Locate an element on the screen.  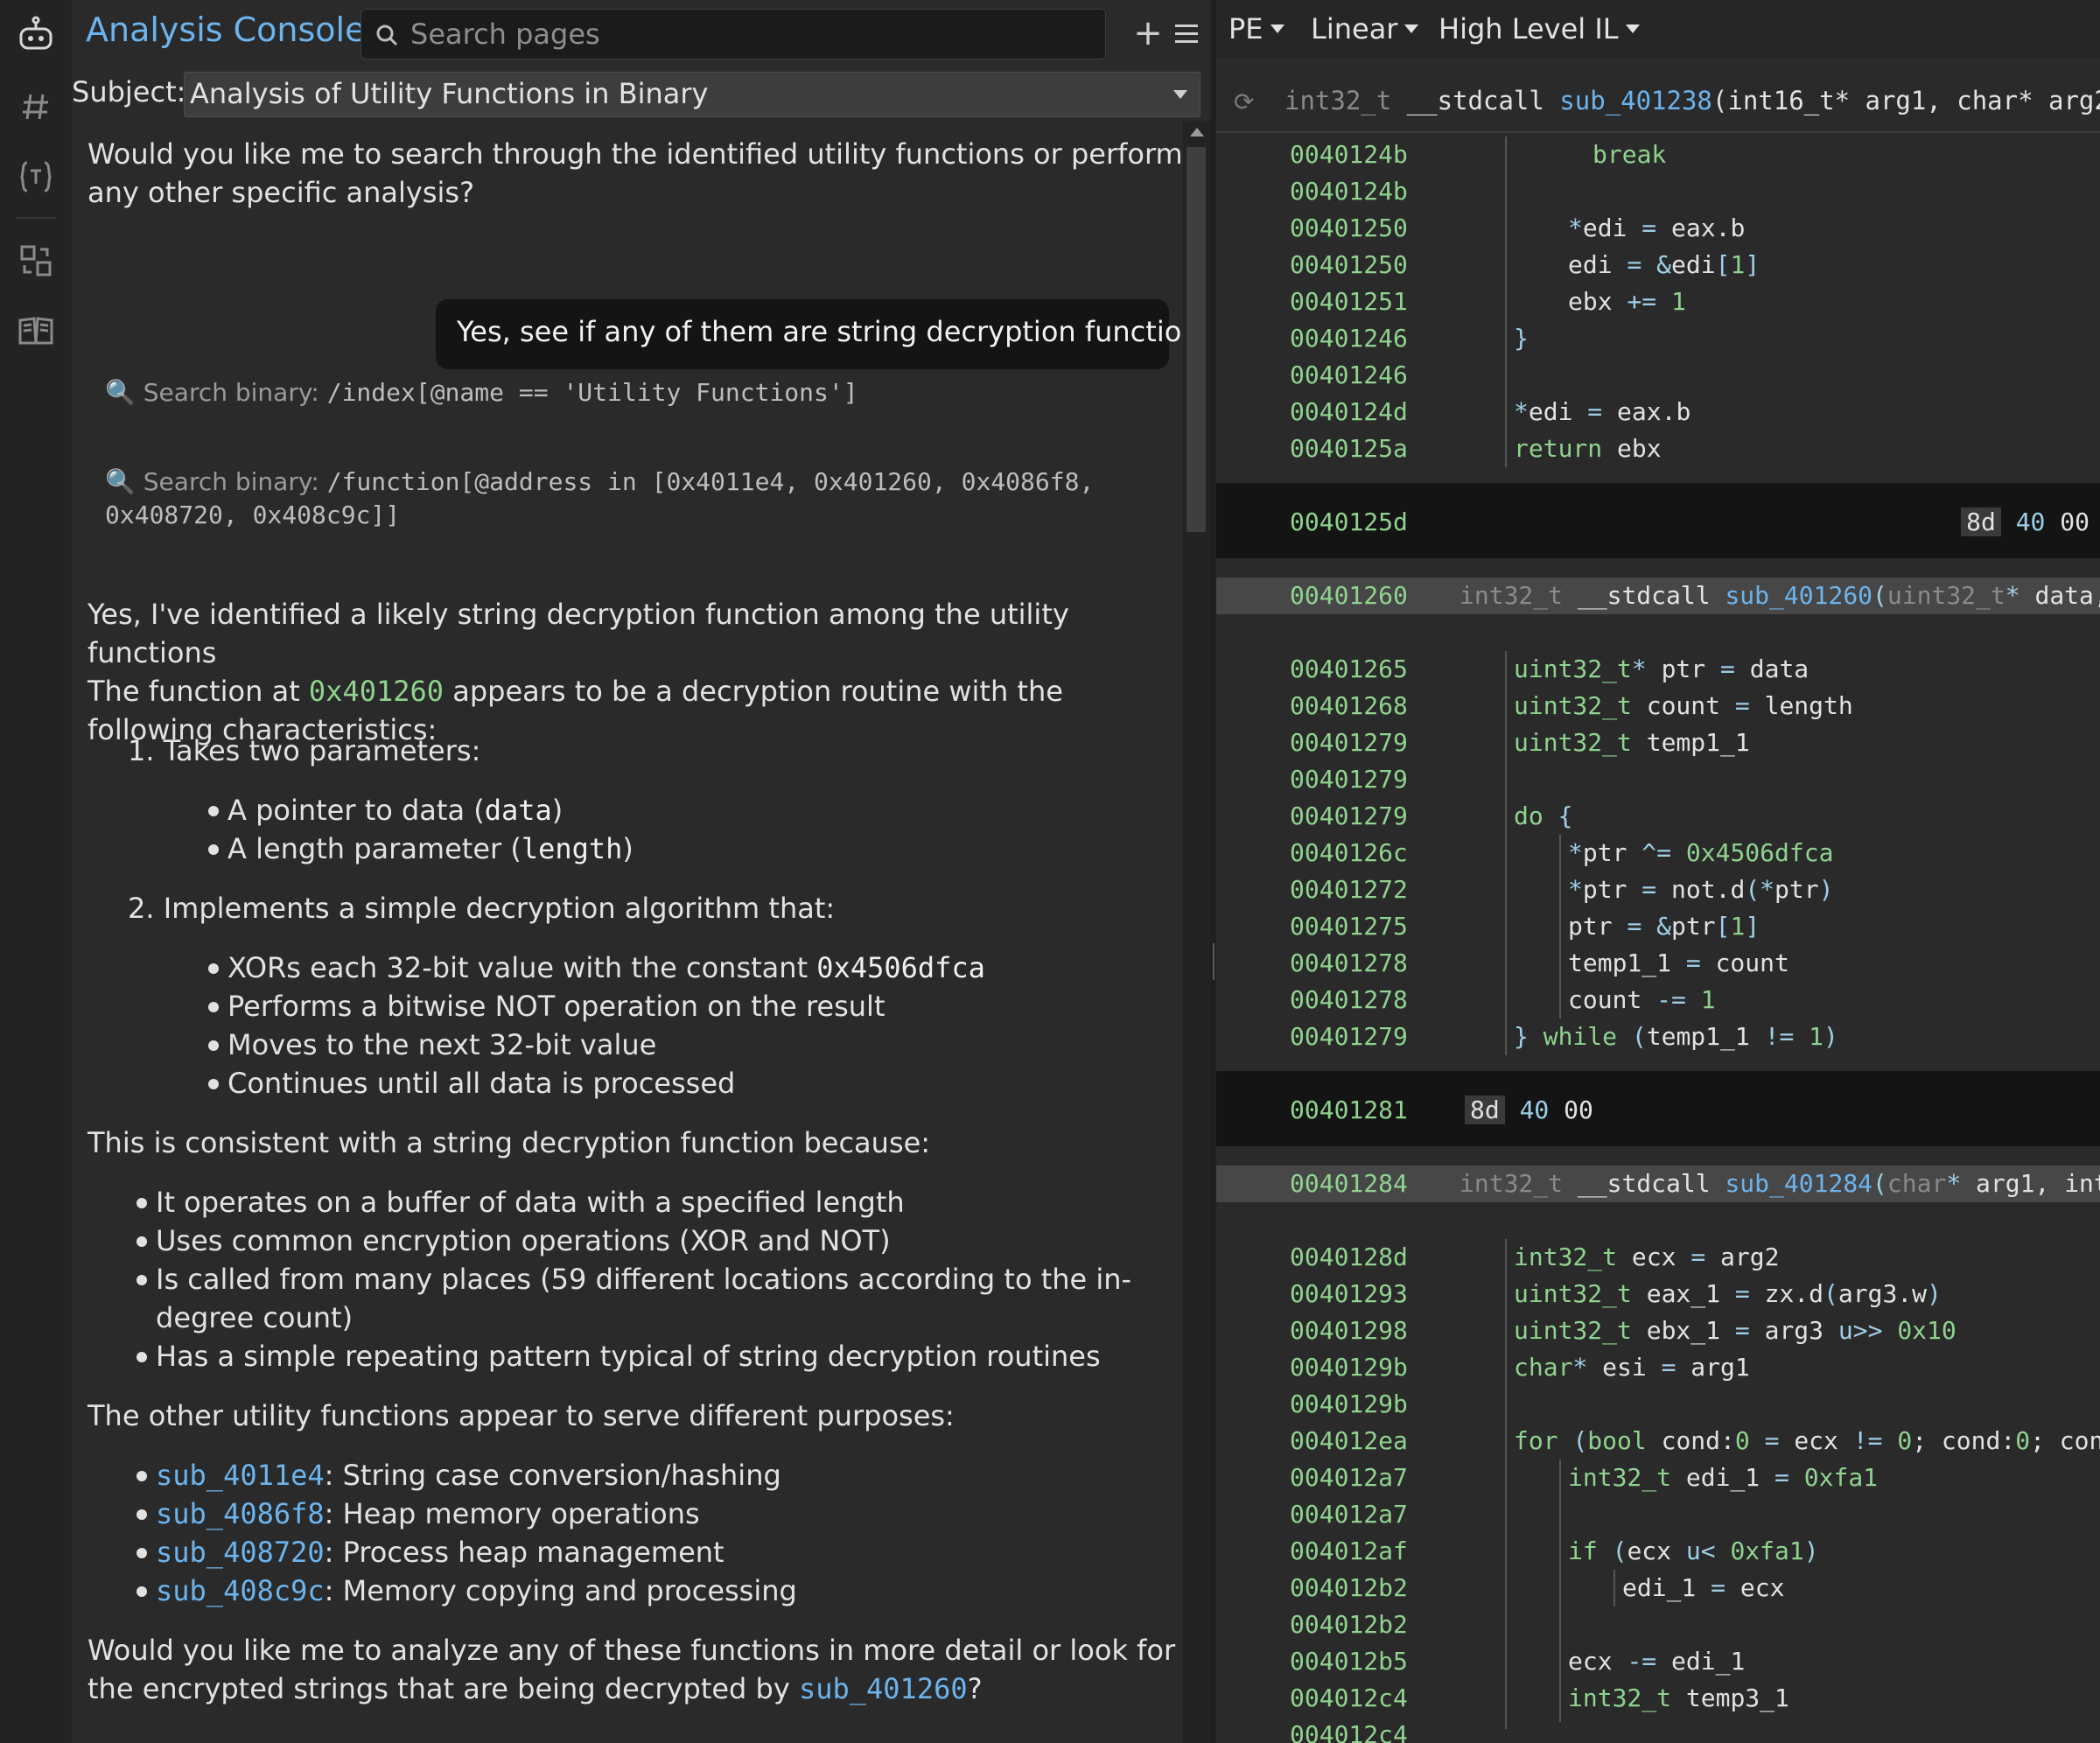
code-line: 004012a7 is located at coordinates (1658, 1514).